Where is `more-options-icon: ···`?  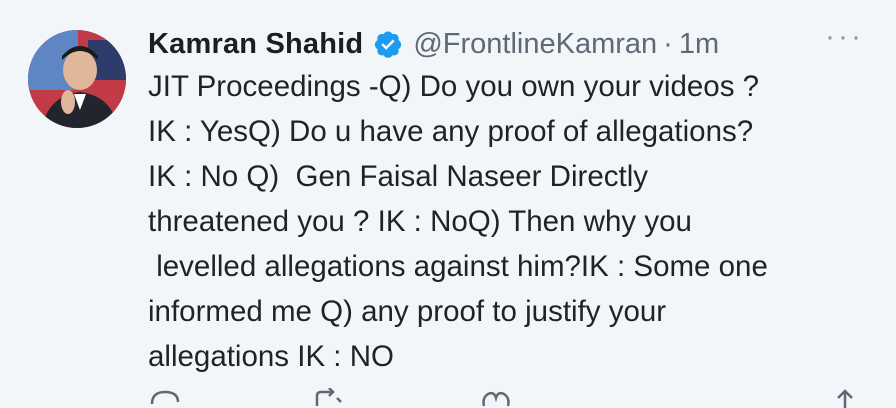 more-options-icon: ··· is located at coordinates (844, 37).